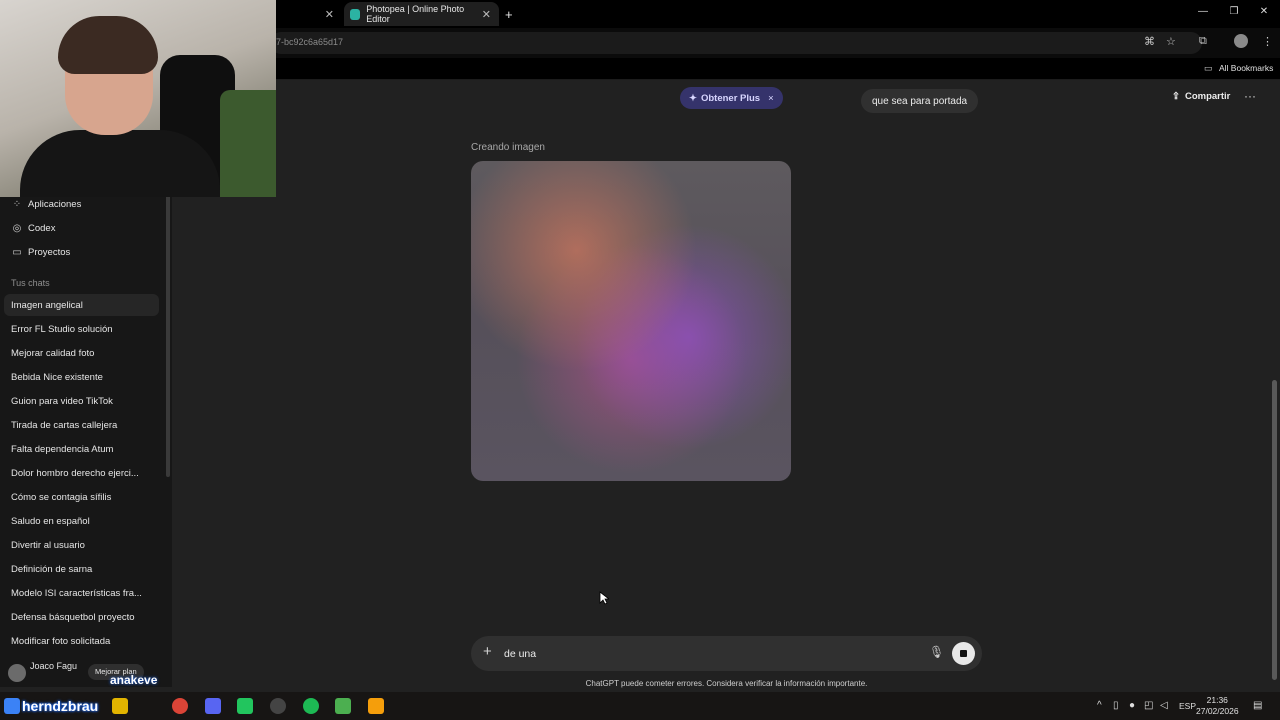  What do you see at coordinates (1264, 11) in the screenshot?
I see `window-close-icon: ✕` at bounding box center [1264, 11].